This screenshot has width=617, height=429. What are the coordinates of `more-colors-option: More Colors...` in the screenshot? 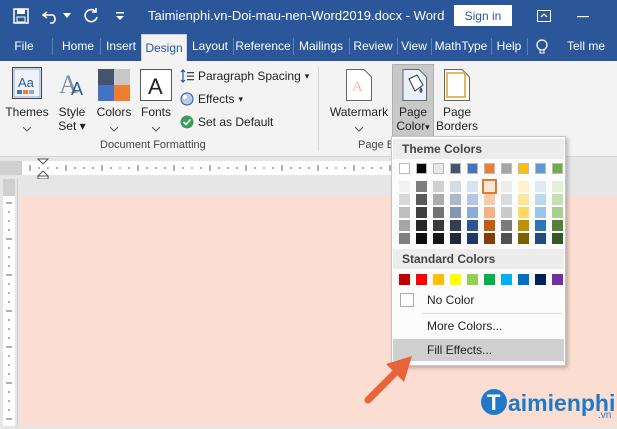 It's located at (478, 326).